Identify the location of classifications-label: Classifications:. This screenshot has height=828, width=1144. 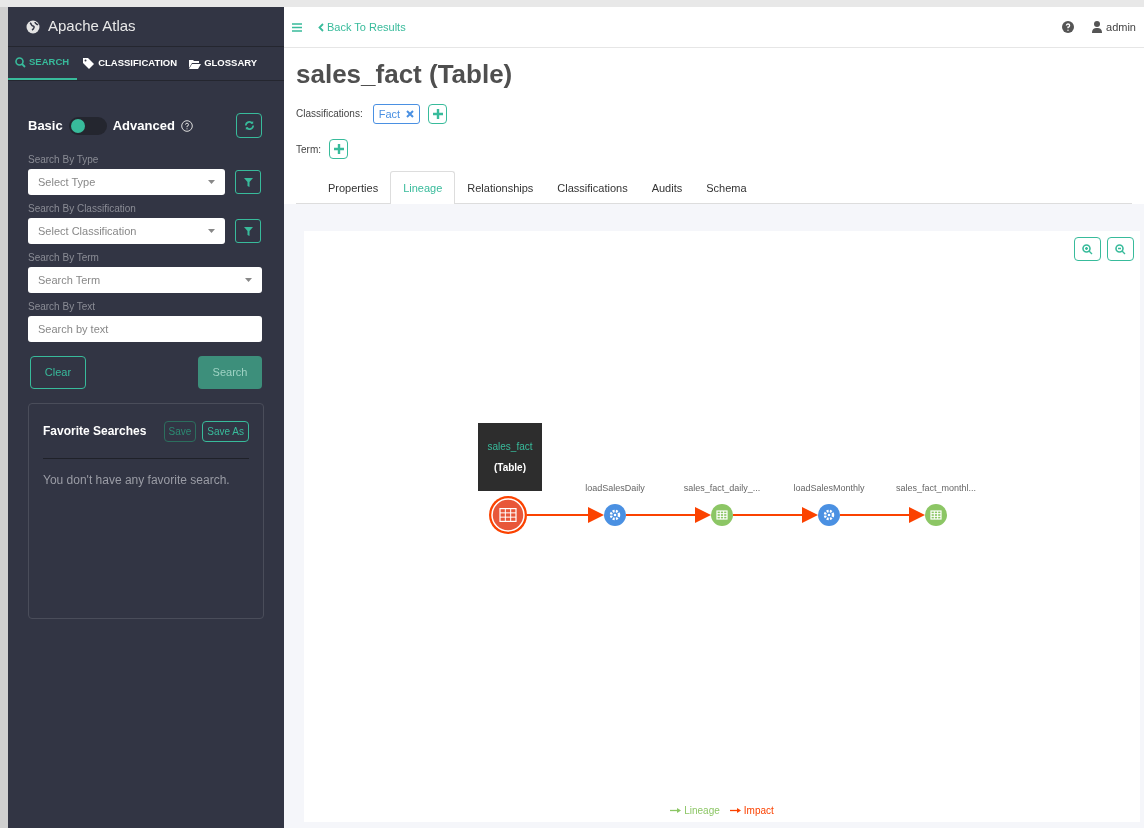
(329, 114).